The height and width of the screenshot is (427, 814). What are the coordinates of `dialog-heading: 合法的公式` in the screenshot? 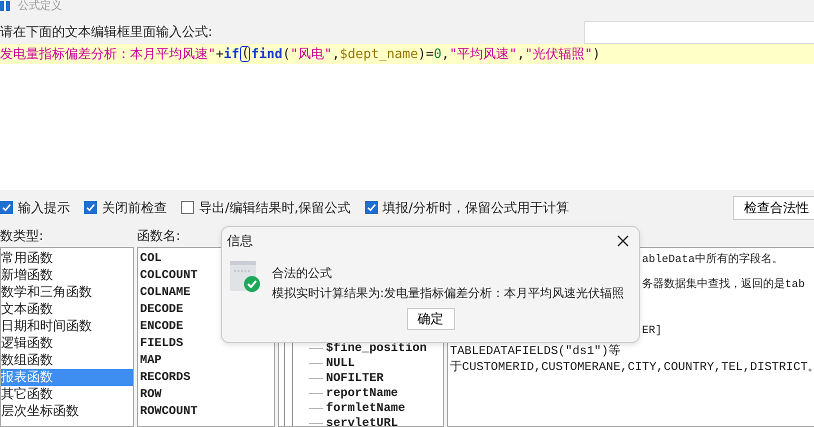 It's located at (302, 273).